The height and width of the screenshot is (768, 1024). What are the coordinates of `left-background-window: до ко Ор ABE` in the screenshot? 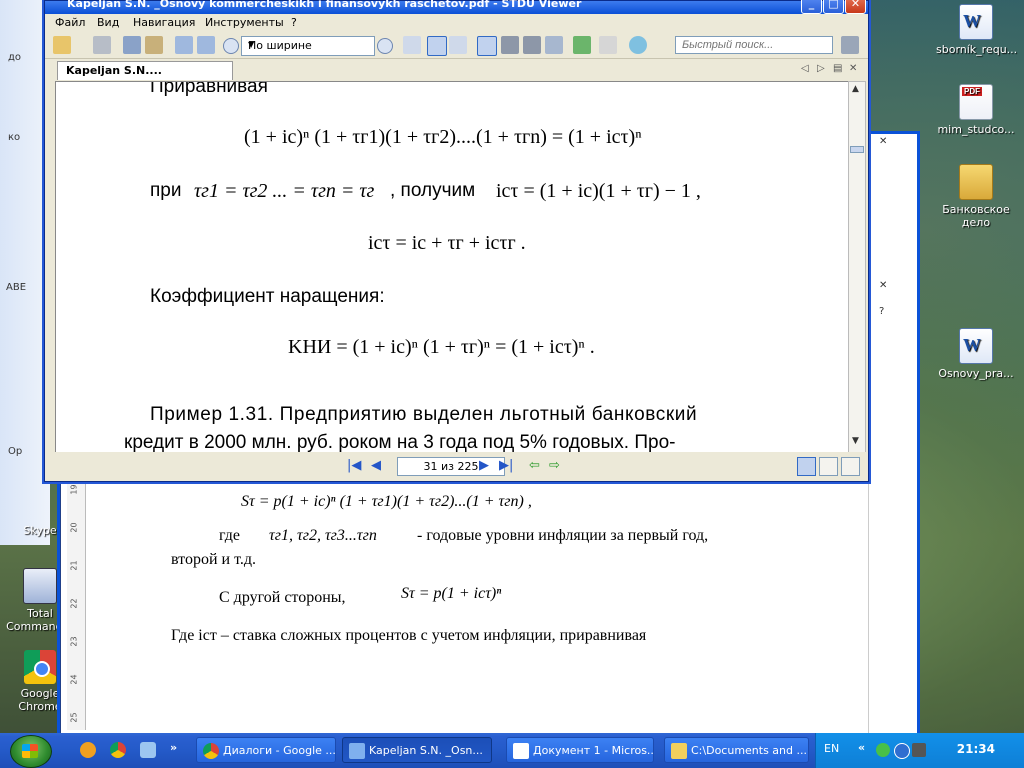 It's located at (25, 272).